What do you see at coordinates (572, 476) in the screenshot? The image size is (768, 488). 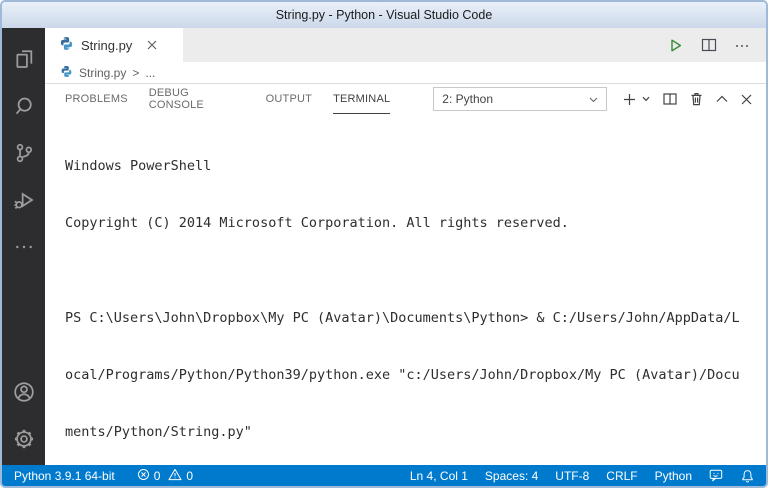 I see `encoding-status: UTF-8` at bounding box center [572, 476].